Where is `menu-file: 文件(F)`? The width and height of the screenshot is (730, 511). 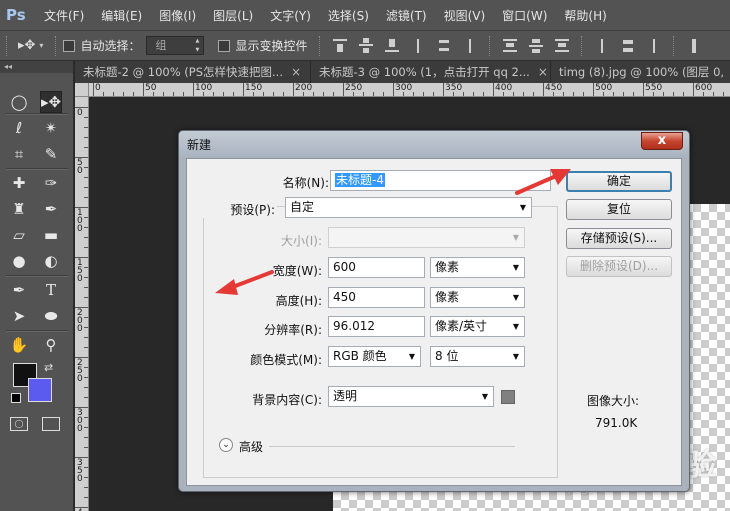 menu-file: 文件(F) is located at coordinates (64, 15).